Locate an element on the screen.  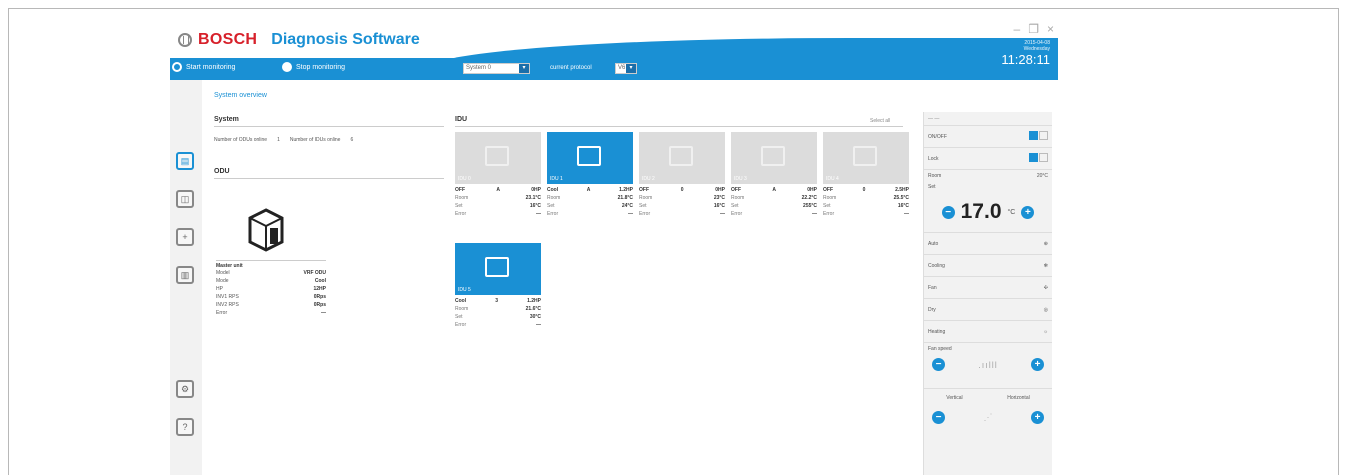
clock: 2015-04-08 Wednesday 11:28:11 is located at coordinates (1025, 54).